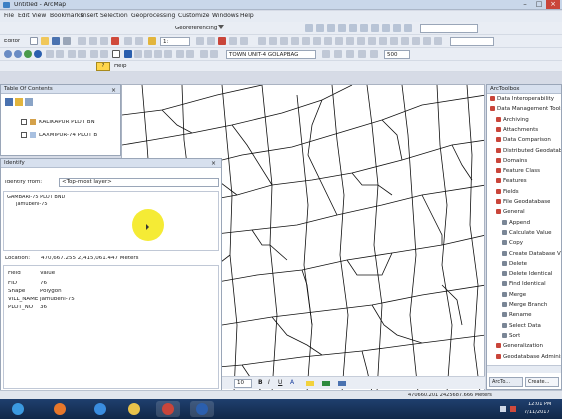  Describe the element at coordinates (50, 54) in the screenshot. I see `fixed-zoom-in-icon` at that location.